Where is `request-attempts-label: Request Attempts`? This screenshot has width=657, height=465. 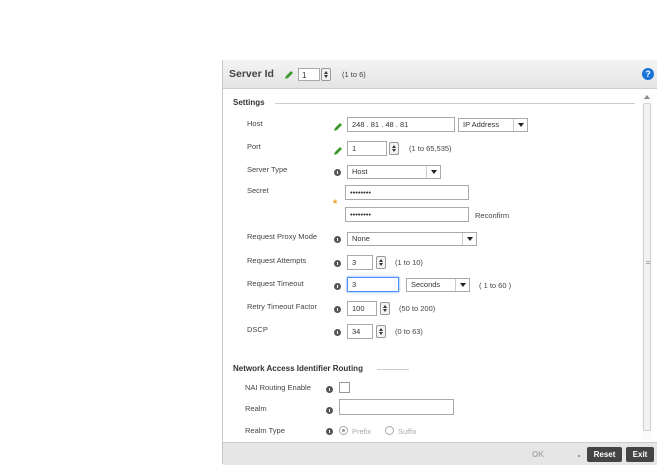
request-attempts-label: Request Attempts is located at coordinates (277, 260).